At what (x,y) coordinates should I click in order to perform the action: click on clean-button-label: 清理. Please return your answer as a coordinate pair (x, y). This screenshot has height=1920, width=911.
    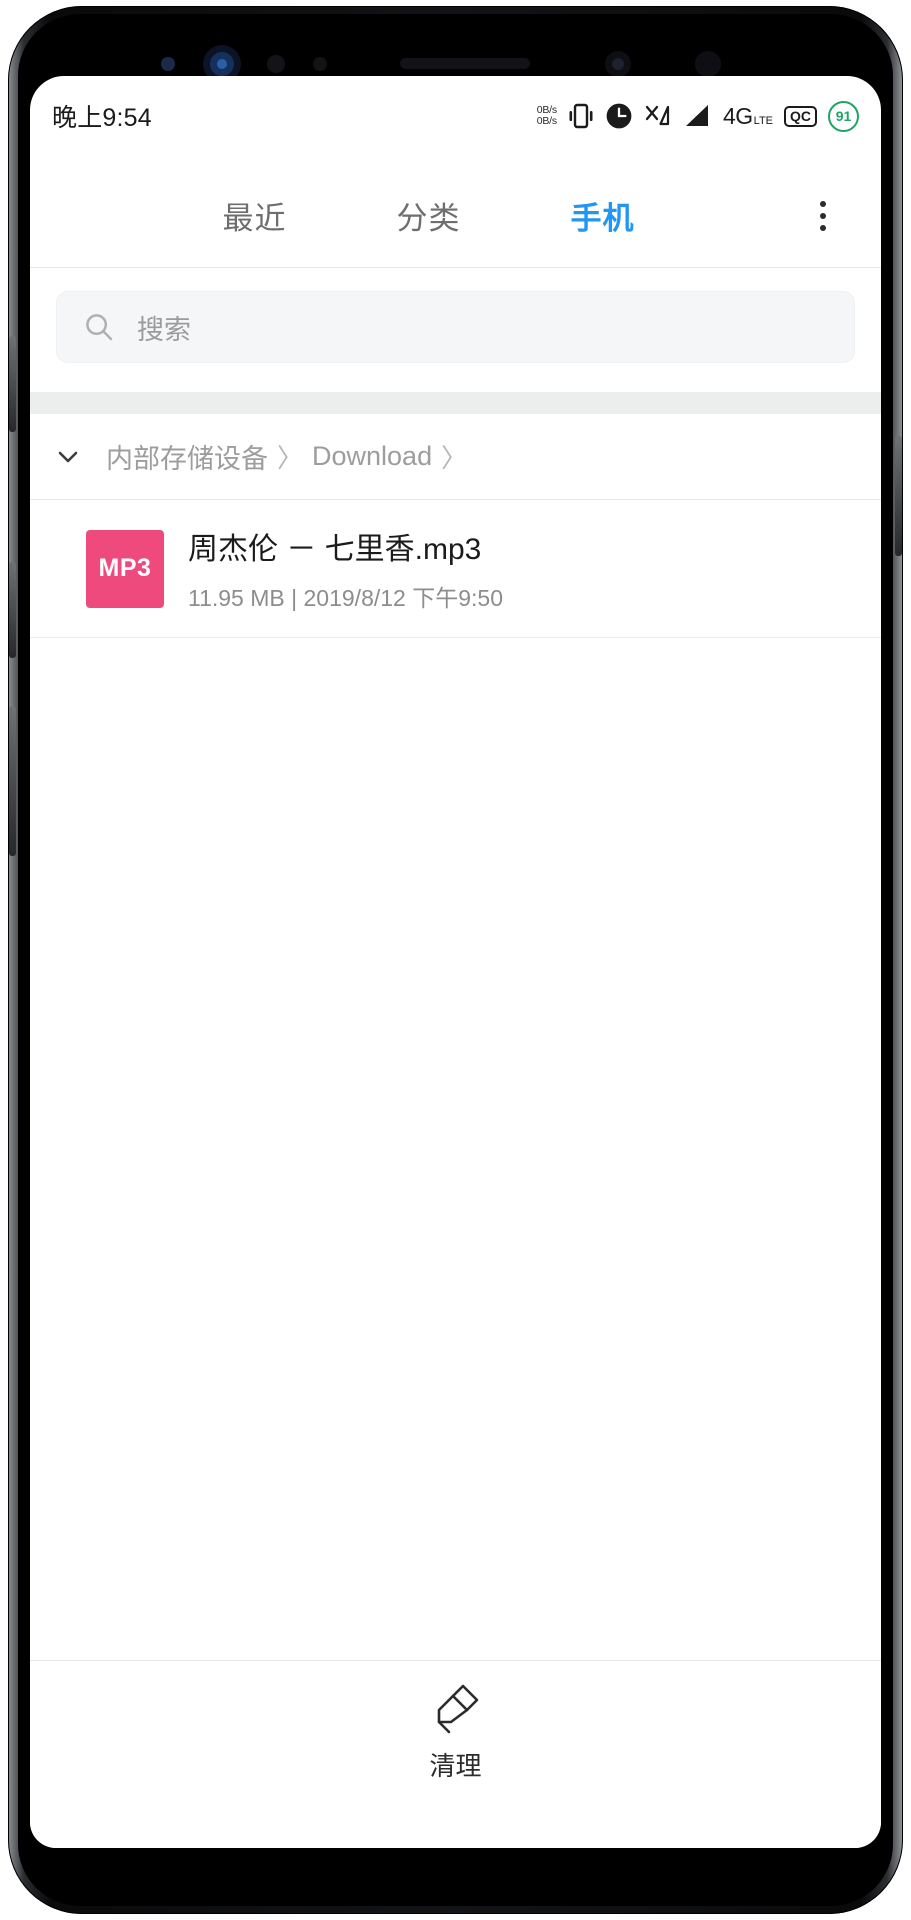
    Looking at the image, I should click on (455, 1766).